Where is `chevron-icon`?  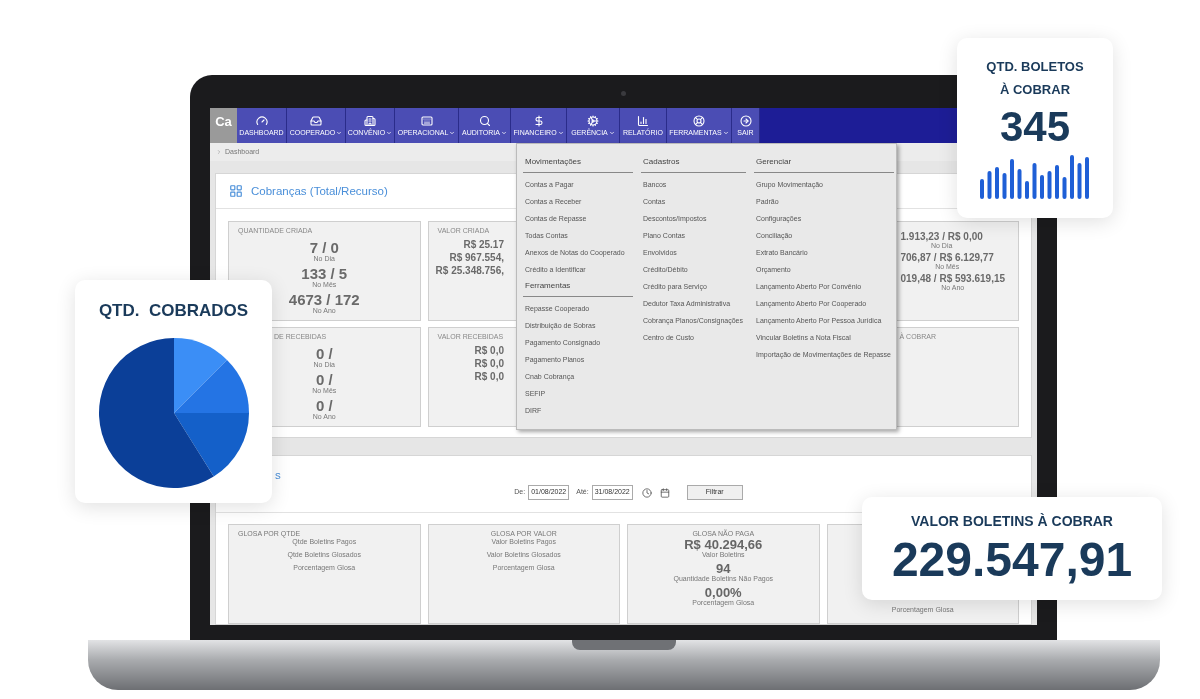 chevron-icon is located at coordinates (219, 152).